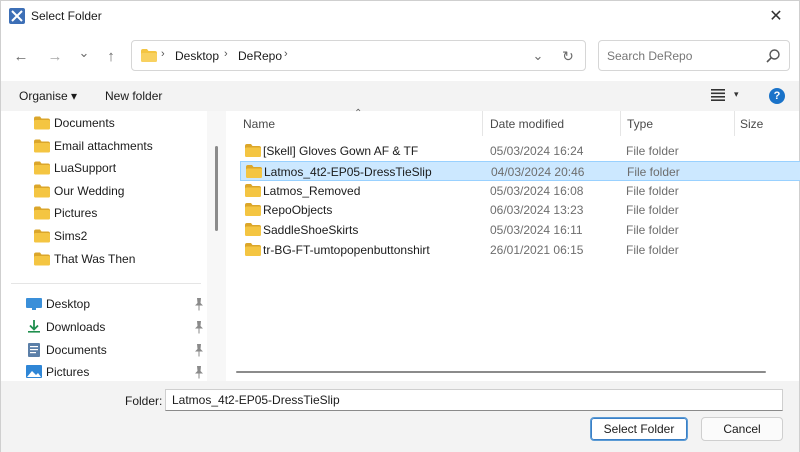 The width and height of the screenshot is (800, 452). I want to click on command-bar: Organise ▾ New folder ▾ ?, so click(400, 96).